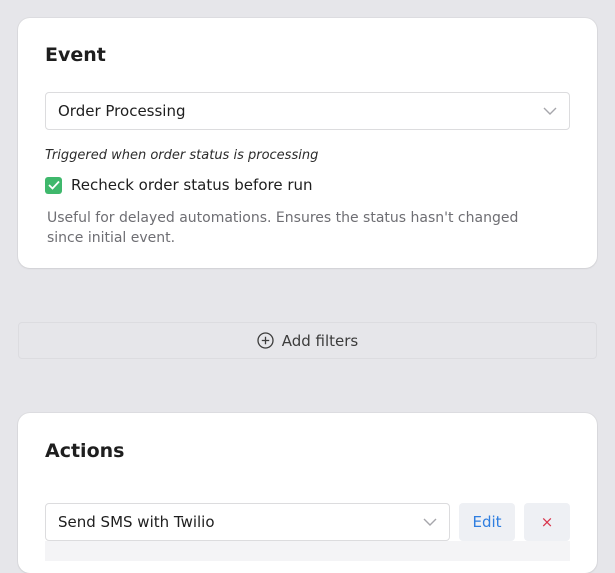 The width and height of the screenshot is (615, 573). I want to click on plus-circle-icon, so click(265, 340).